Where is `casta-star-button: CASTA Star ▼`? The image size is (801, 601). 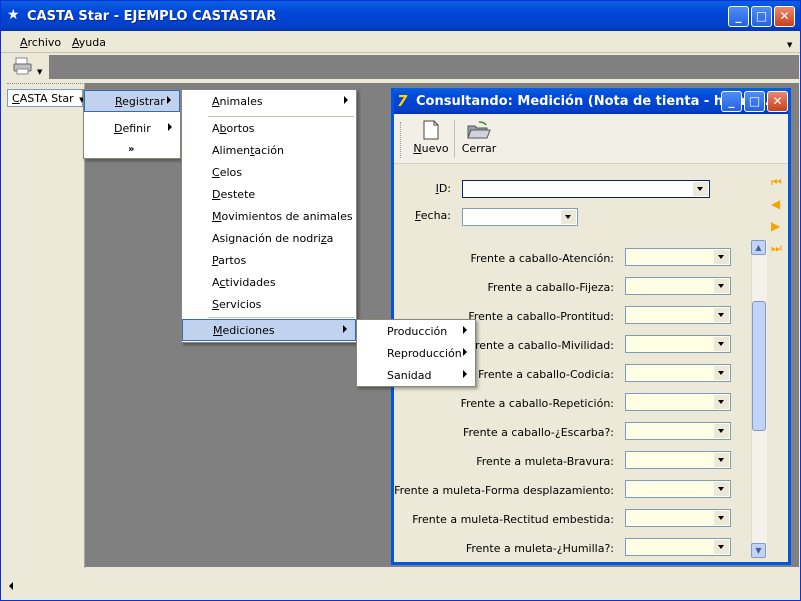
casta-star-button: CASTA Star ▼ is located at coordinates (46, 98).